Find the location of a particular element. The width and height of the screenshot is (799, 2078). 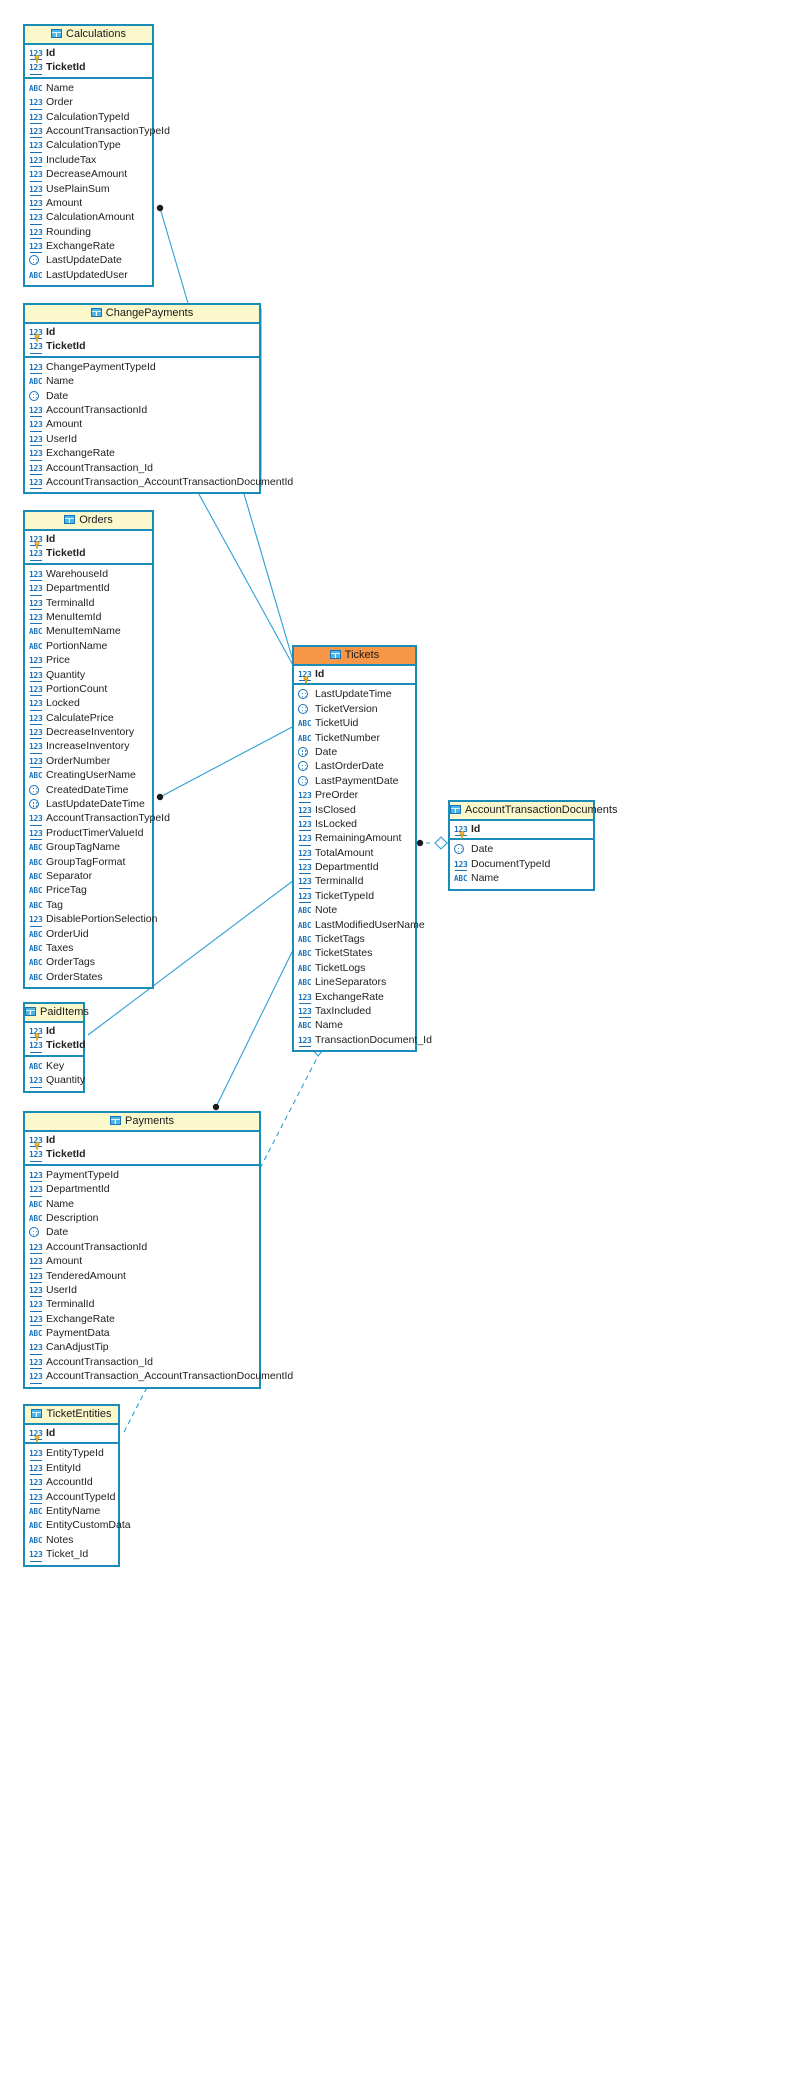

column-row: ABC Description is located at coordinates (142, 1218).